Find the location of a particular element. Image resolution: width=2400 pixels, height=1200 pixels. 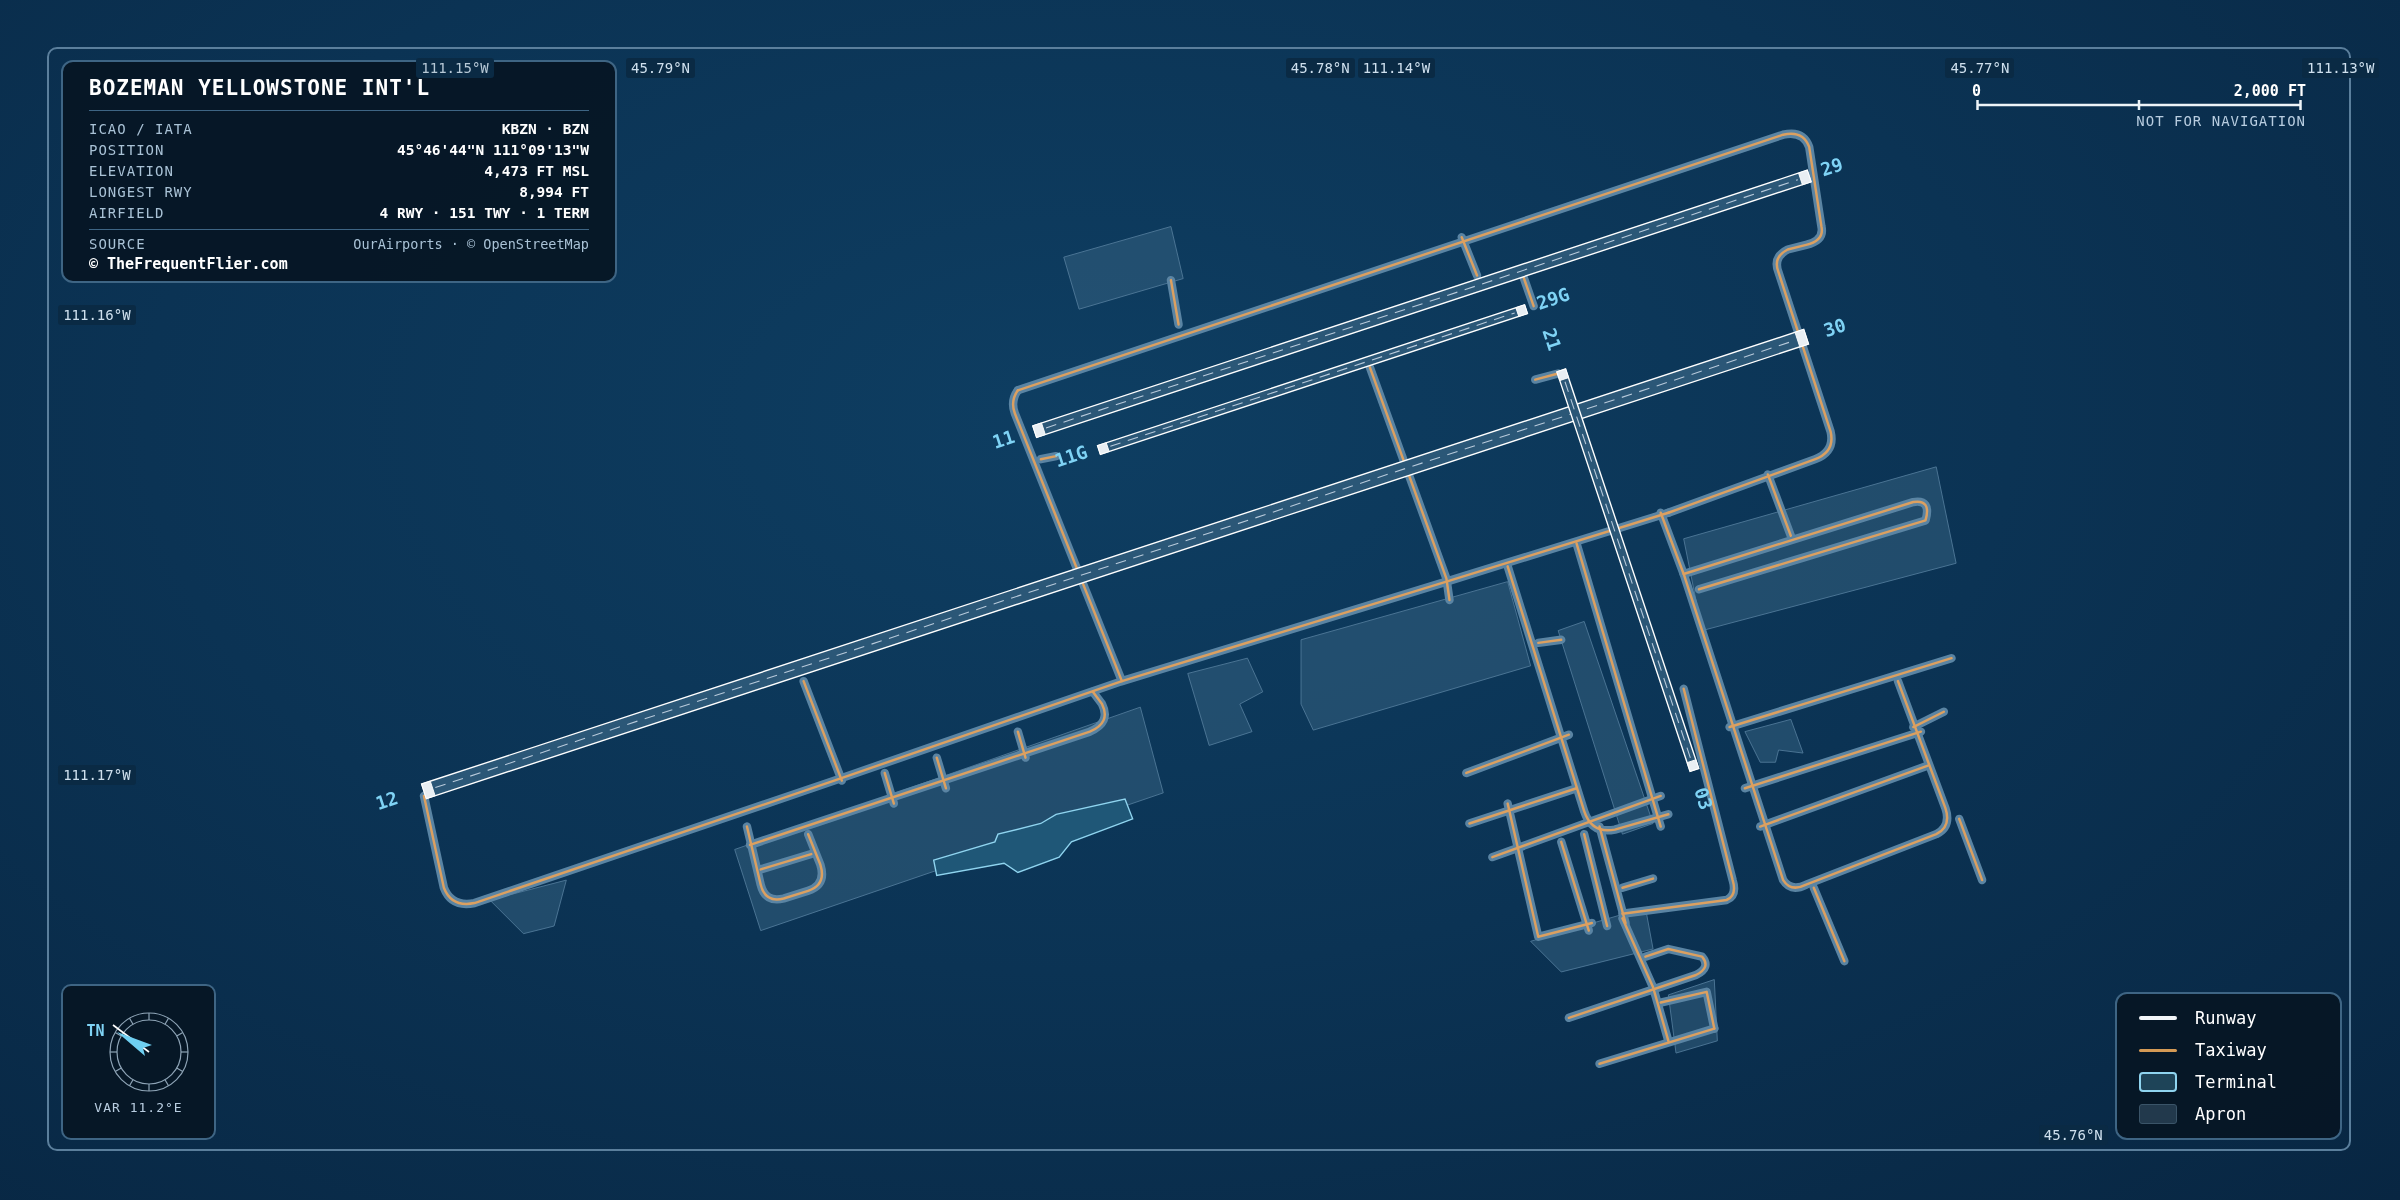

coordinate-label: 45.79°N is located at coordinates (661, 68).